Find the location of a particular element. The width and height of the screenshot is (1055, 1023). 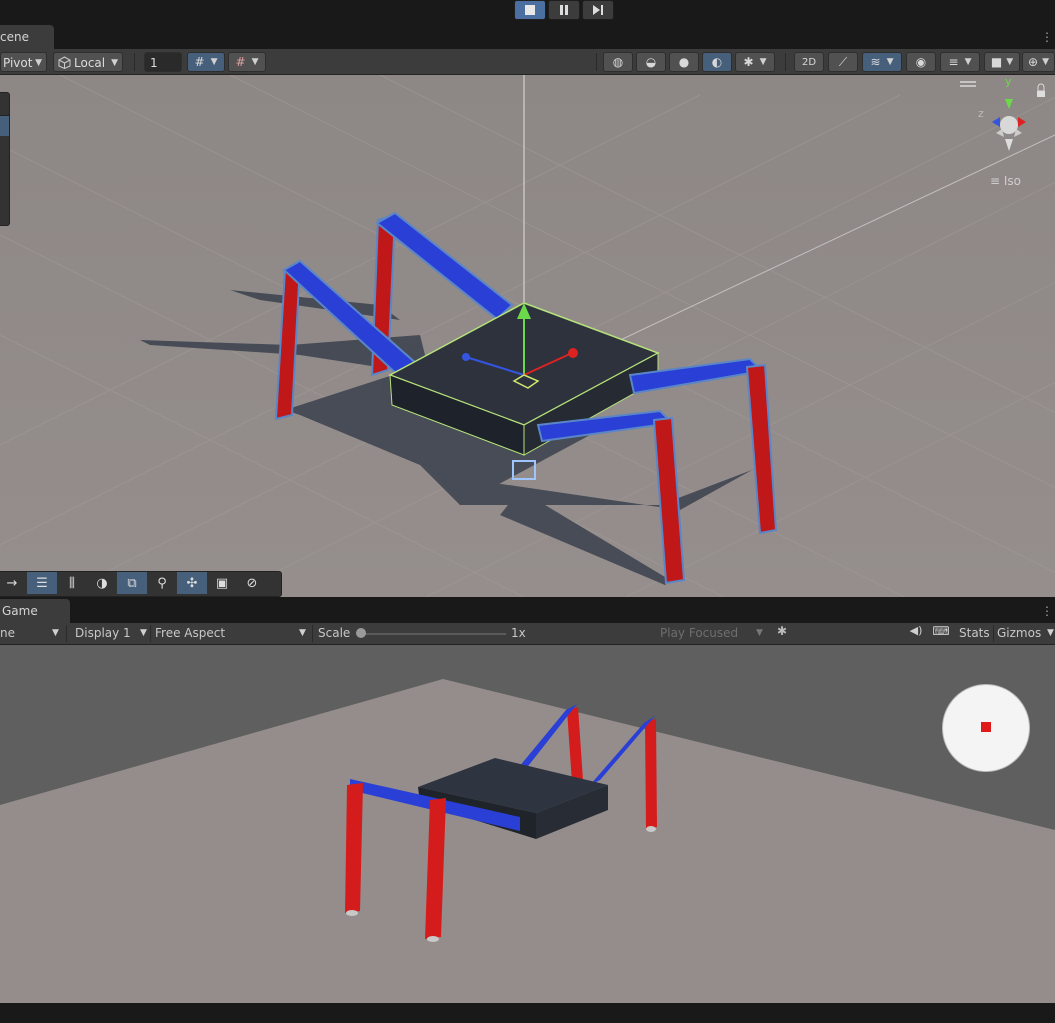

visibility-button: ◉ is located at coordinates (921, 62).